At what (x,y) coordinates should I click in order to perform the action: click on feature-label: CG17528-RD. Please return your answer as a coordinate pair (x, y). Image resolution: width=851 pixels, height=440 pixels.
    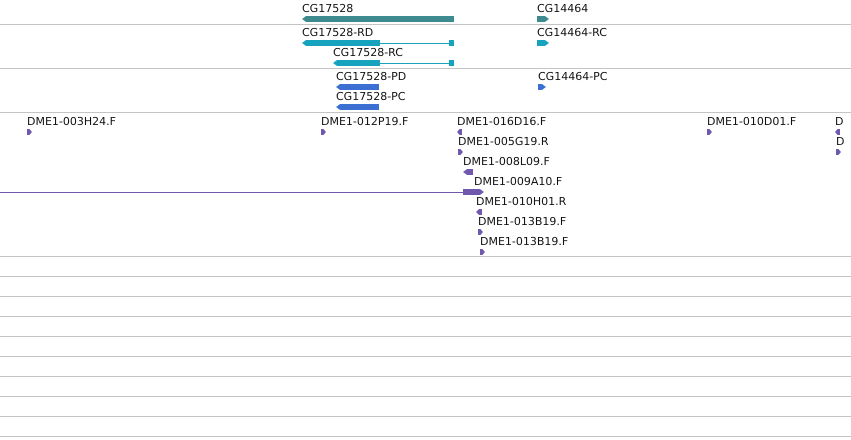
    Looking at the image, I should click on (338, 32).